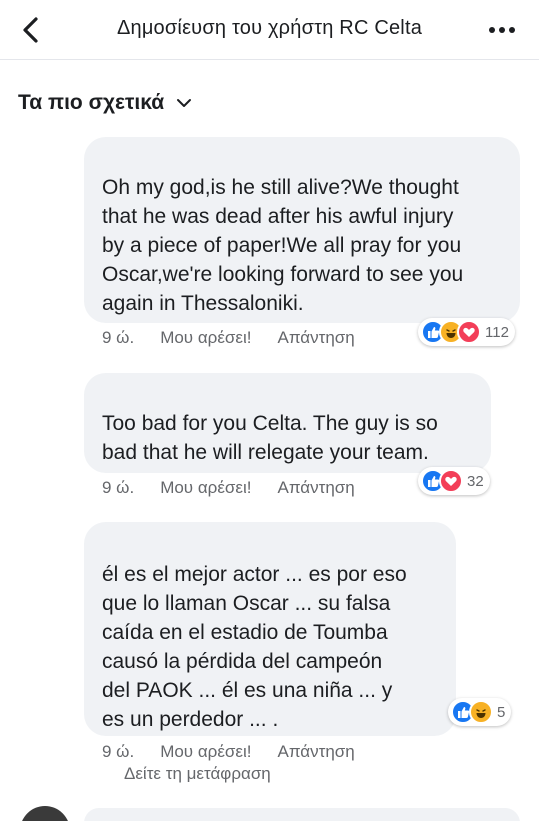 The width and height of the screenshot is (539, 821). Describe the element at coordinates (265, 452) in the screenshot. I see `comment-line: bad that he will relegate your team.` at that location.